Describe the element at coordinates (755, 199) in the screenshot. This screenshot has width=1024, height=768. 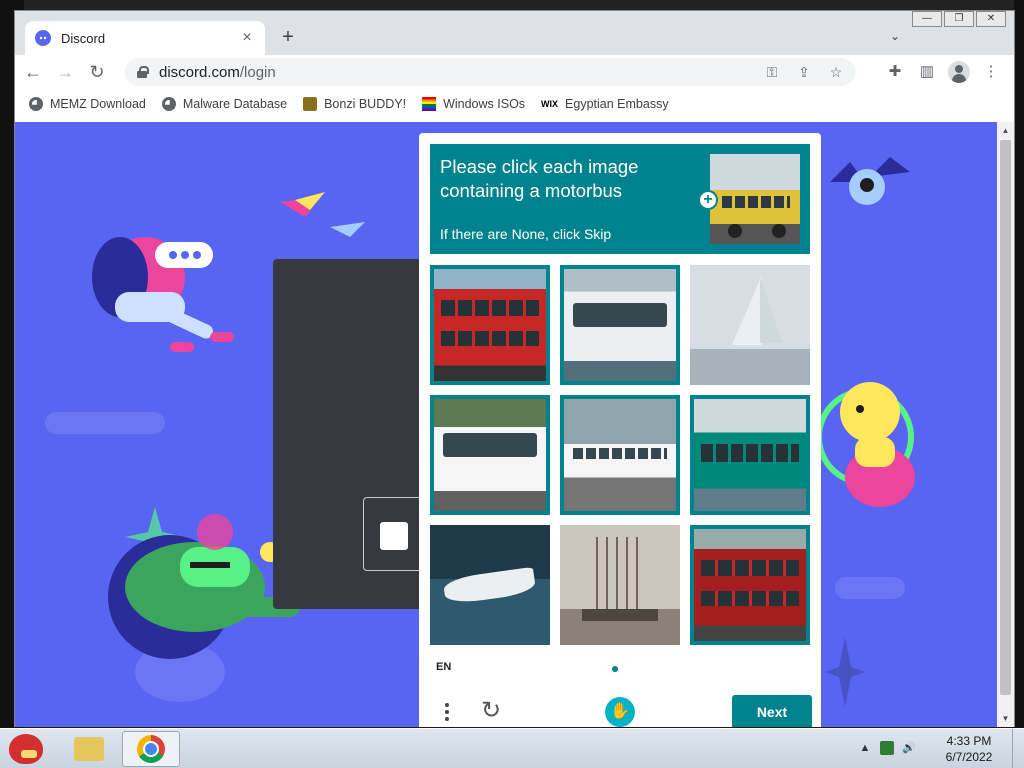
I see `example-image-school-bus` at that location.